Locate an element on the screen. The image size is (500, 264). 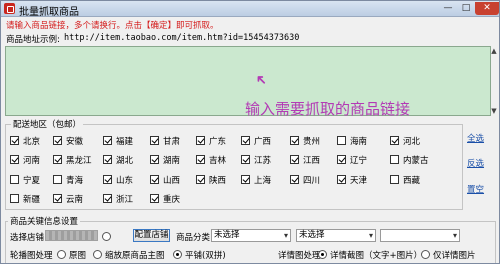
region-checkbox: 青海 is located at coordinates (68, 180).